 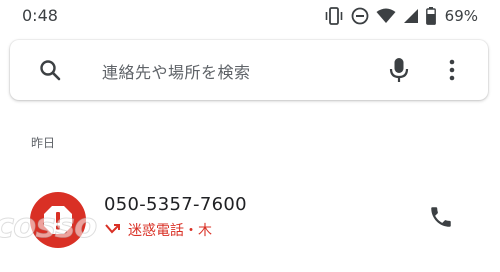 What do you see at coordinates (175, 204) in the screenshot?
I see `caller-number: 050-5357-7600` at bounding box center [175, 204].